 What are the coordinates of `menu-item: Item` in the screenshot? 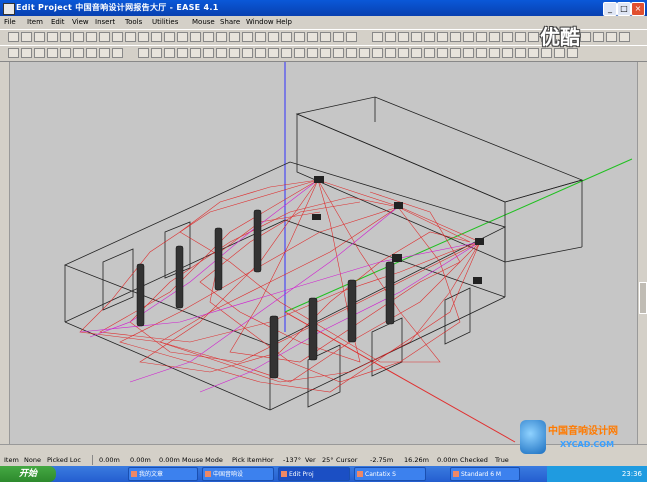 It's located at (35, 22).